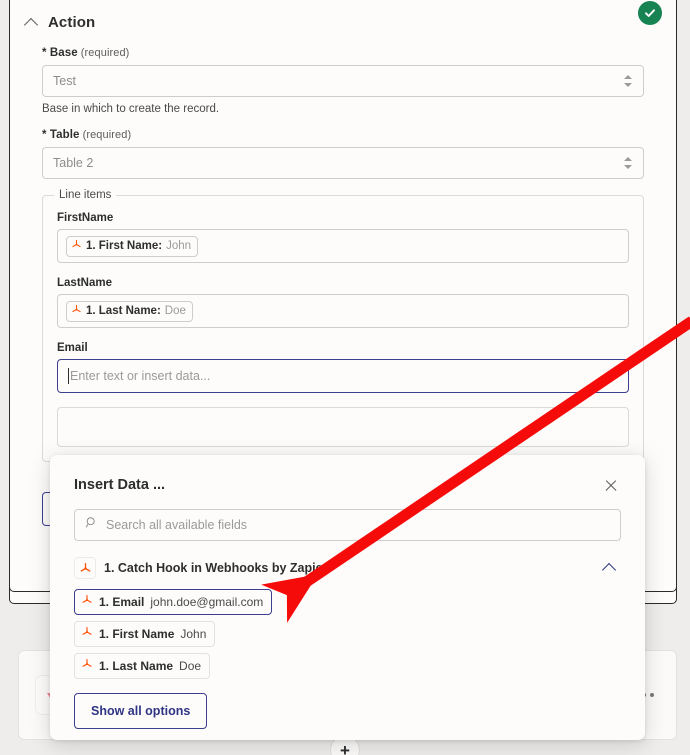  I want to click on search-input-placeholder: Search all available fields, so click(177, 525).